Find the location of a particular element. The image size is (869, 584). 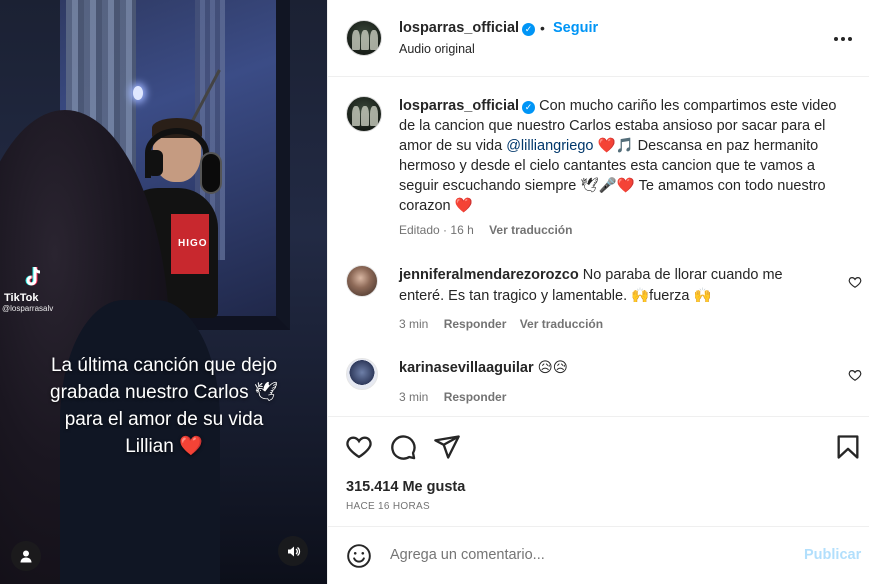

audio-toggle-button is located at coordinates (293, 551).